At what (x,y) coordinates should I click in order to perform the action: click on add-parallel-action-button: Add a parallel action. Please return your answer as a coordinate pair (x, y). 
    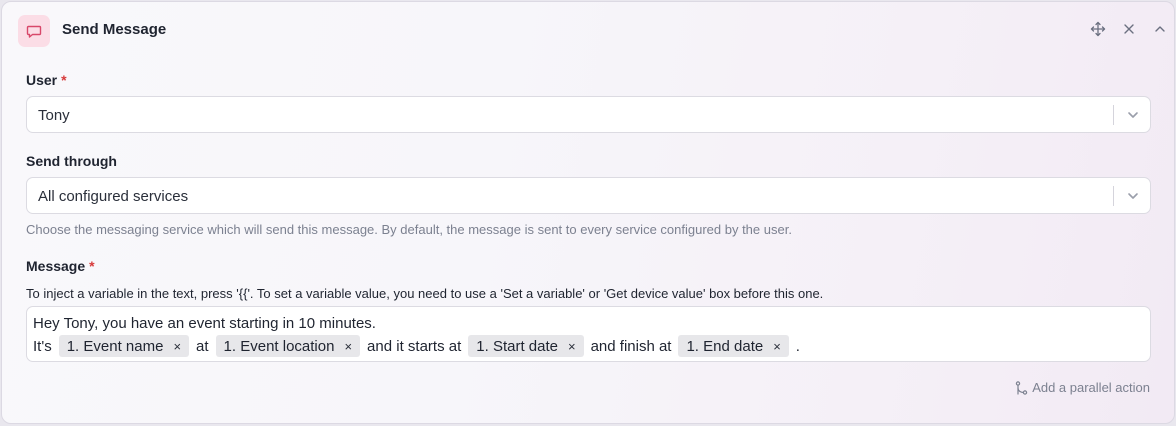
    Looking at the image, I should click on (1082, 387).